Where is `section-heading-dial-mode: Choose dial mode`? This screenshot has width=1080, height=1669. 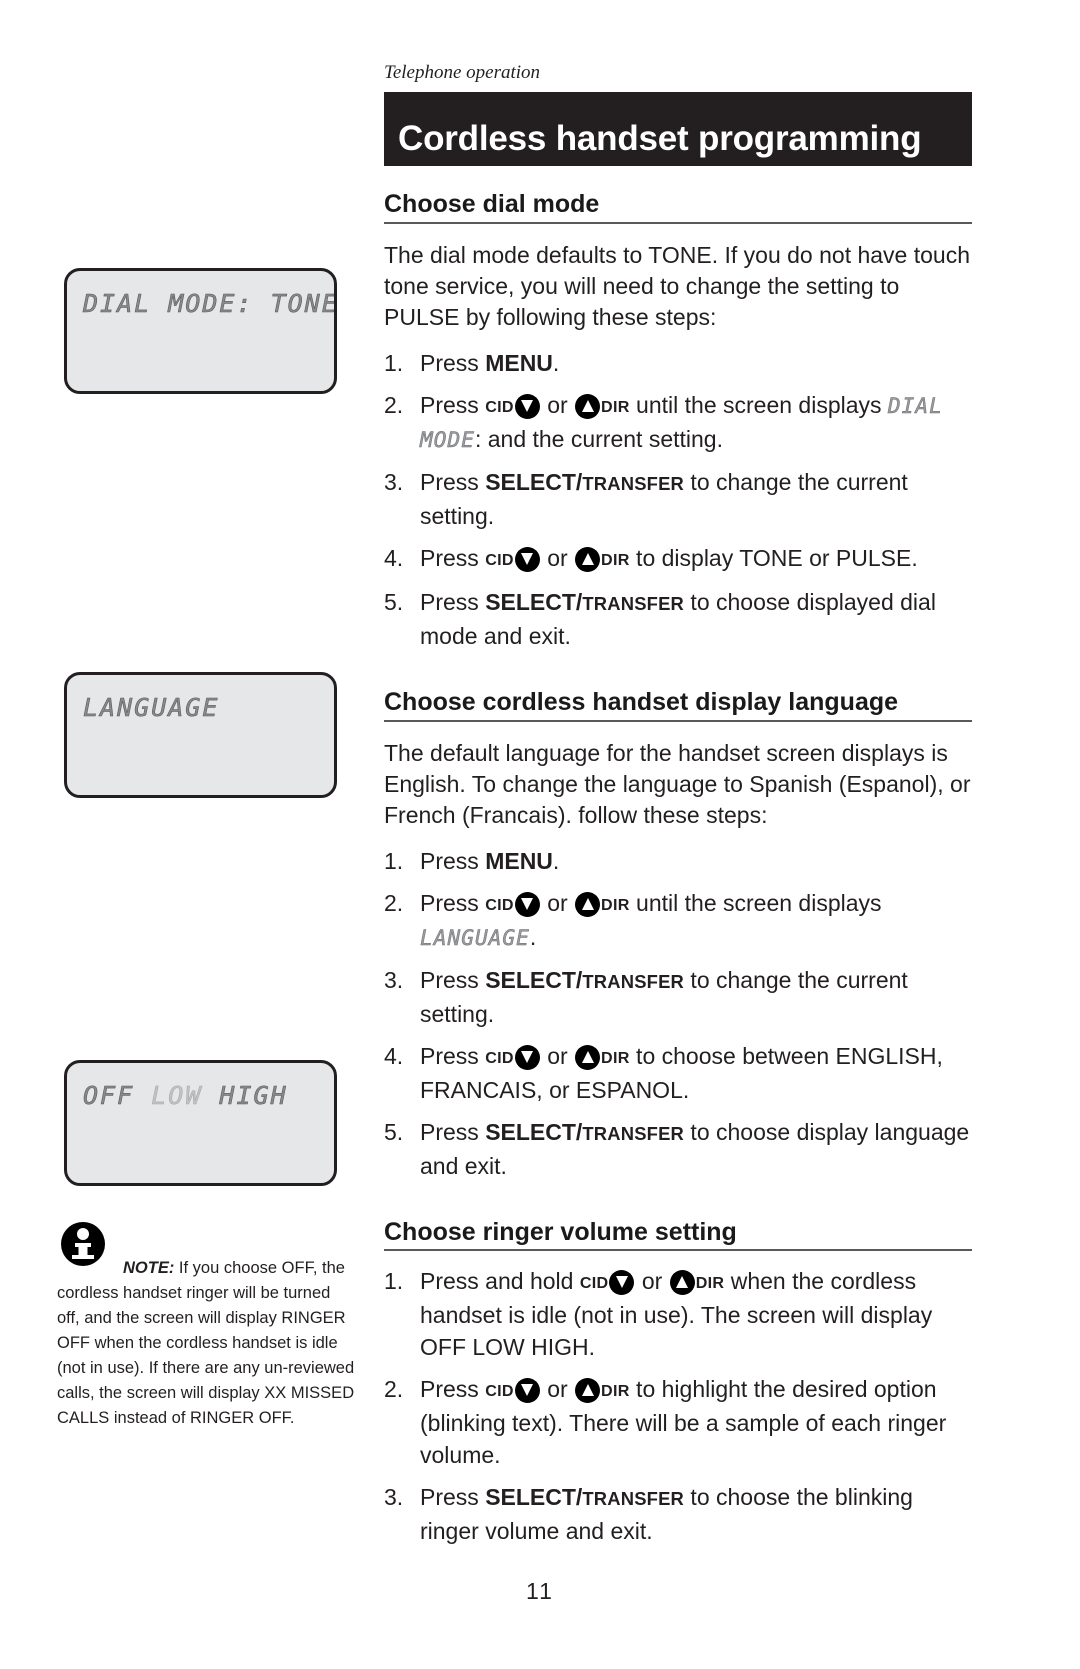
section-heading-dial-mode: Choose dial mode is located at coordinates (678, 207).